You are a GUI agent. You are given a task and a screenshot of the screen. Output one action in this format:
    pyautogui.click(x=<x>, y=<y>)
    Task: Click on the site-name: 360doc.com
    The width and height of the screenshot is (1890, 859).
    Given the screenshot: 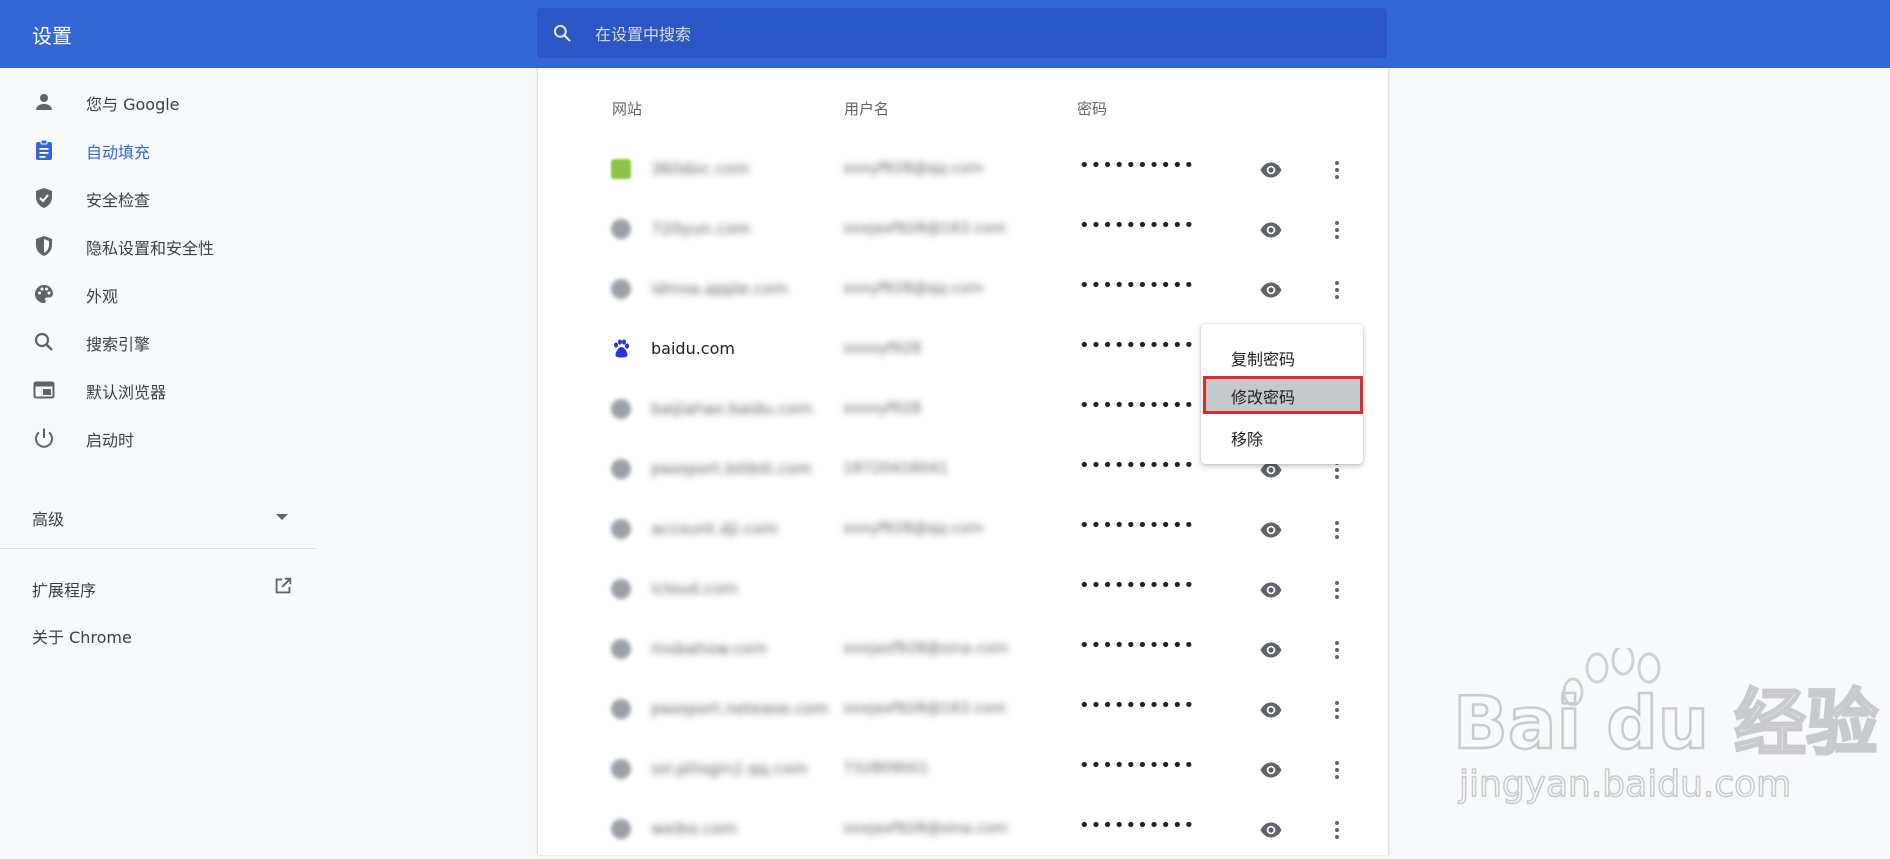 What is the action you would take?
    pyautogui.click(x=700, y=168)
    